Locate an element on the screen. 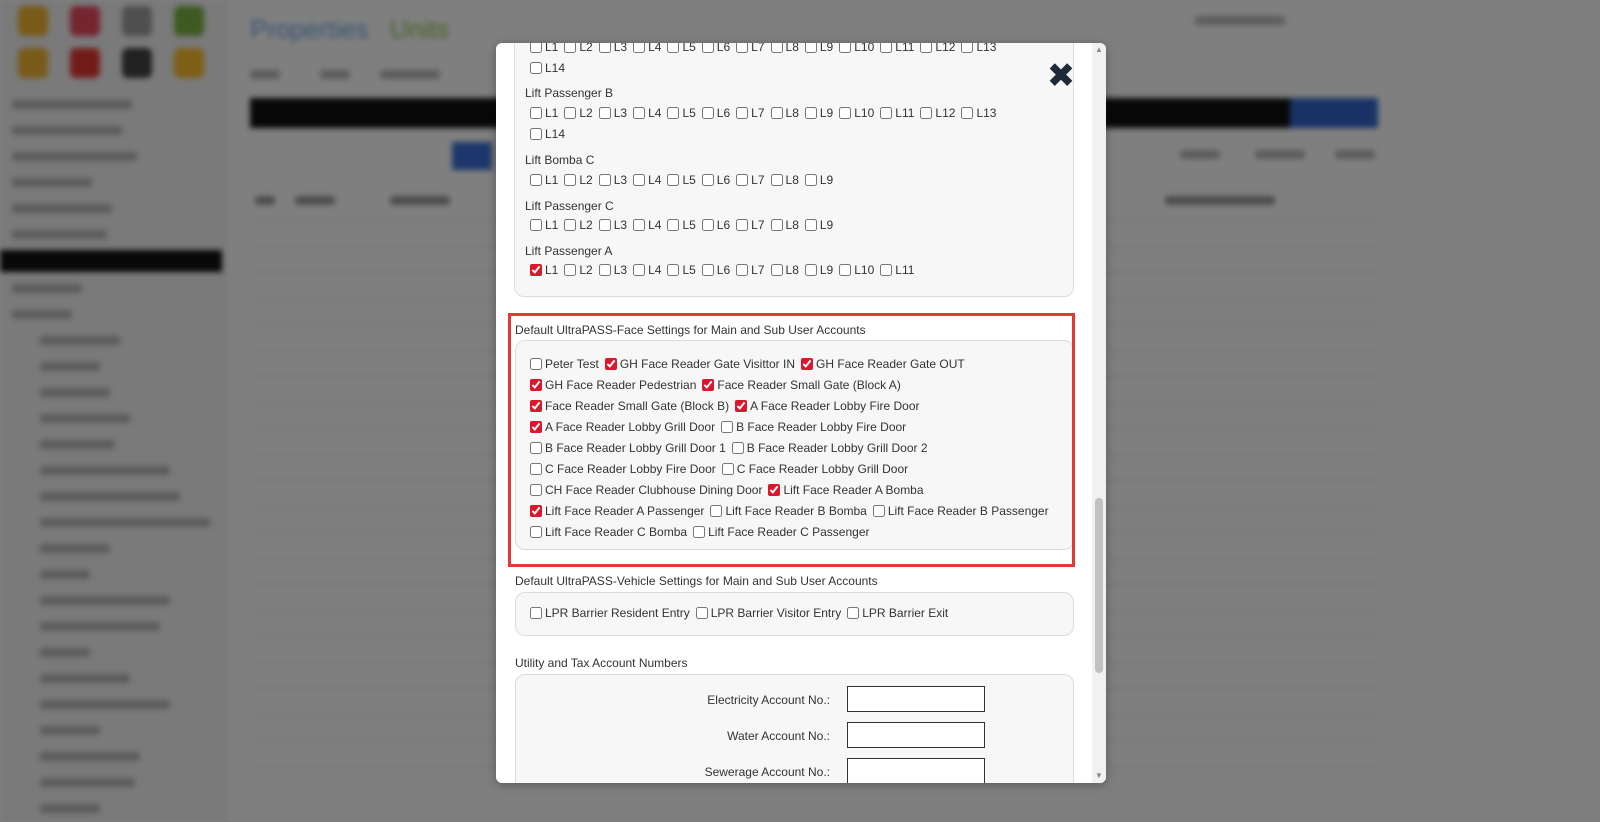  scroll-up-arrow-icon: ▲ is located at coordinates (1099, 49).